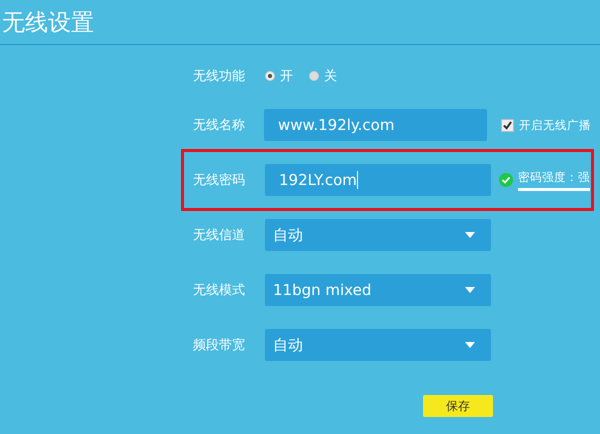 The width and height of the screenshot is (600, 434). I want to click on dropdown: 11bgn mixed, so click(378, 290).